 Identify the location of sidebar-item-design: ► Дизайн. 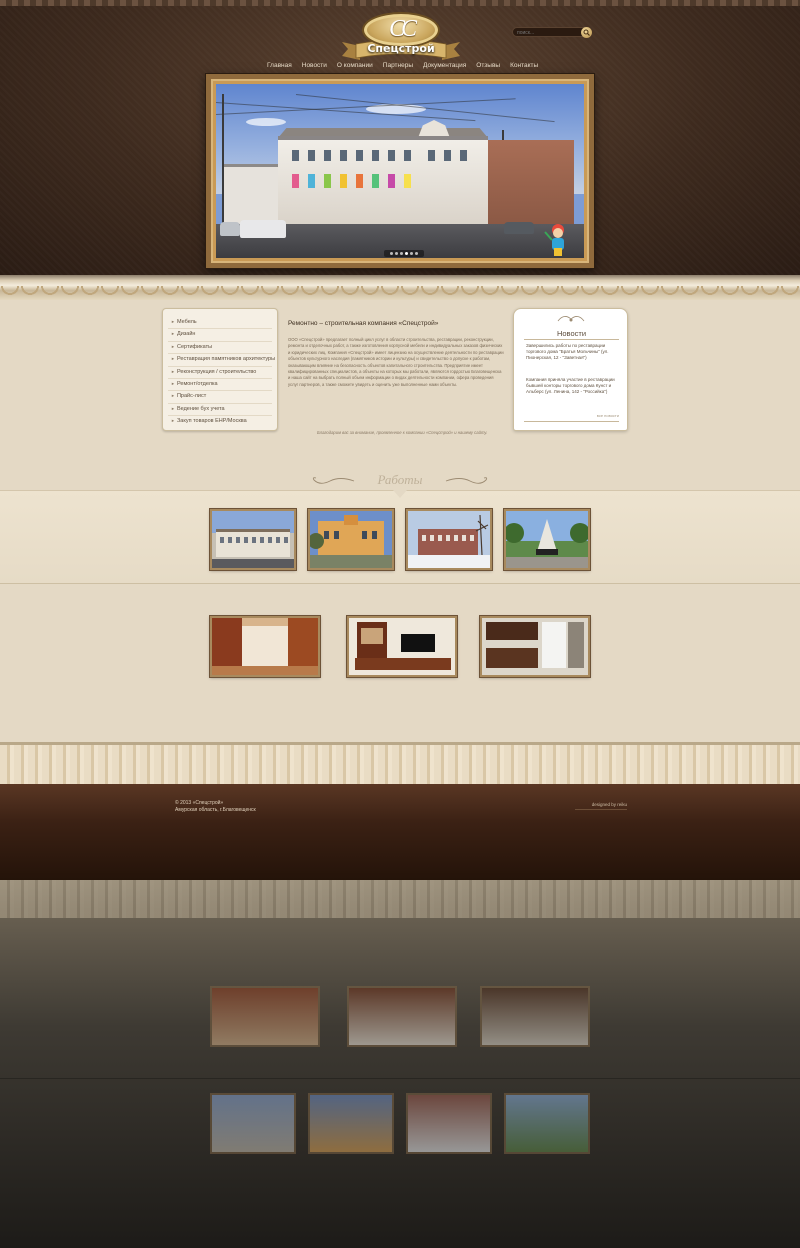
(220, 335).